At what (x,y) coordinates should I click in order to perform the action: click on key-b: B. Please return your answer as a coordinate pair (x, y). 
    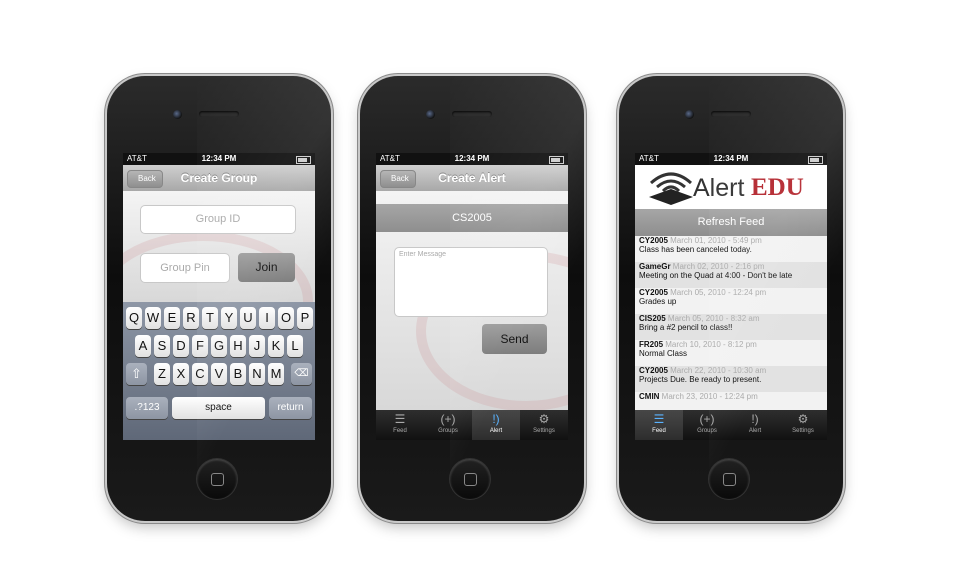
    Looking at the image, I should click on (238, 374).